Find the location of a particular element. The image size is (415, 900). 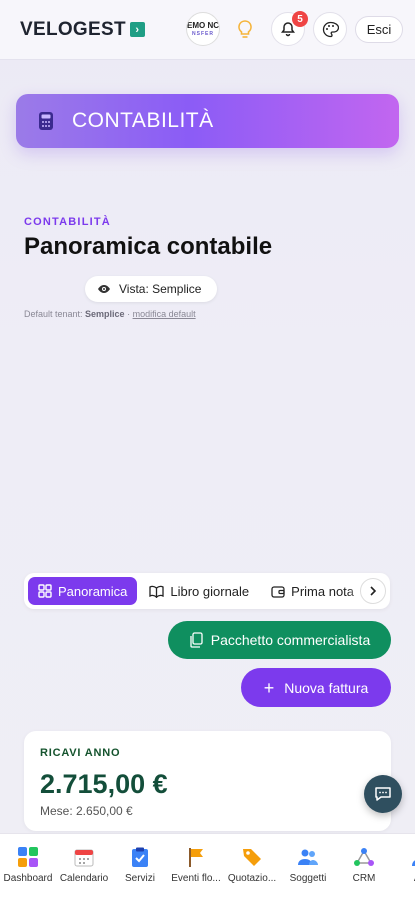

flag-icon is located at coordinates (196, 857).